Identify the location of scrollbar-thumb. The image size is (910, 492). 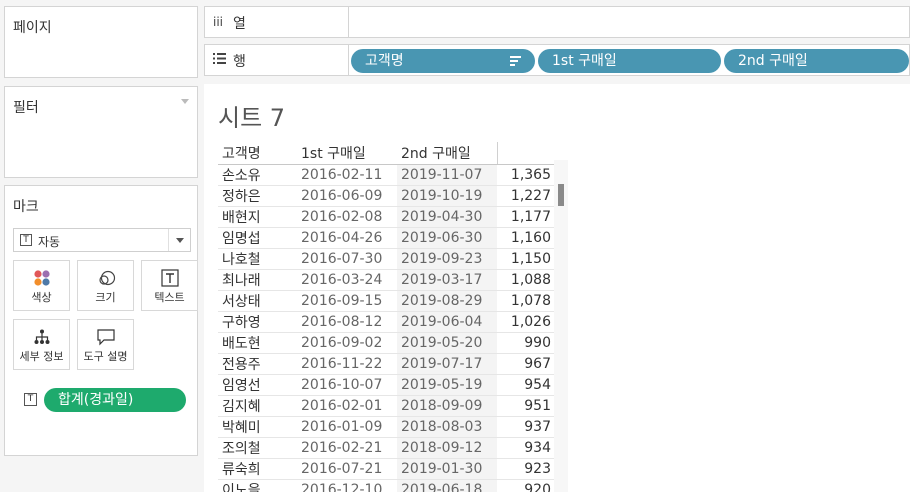
(561, 195).